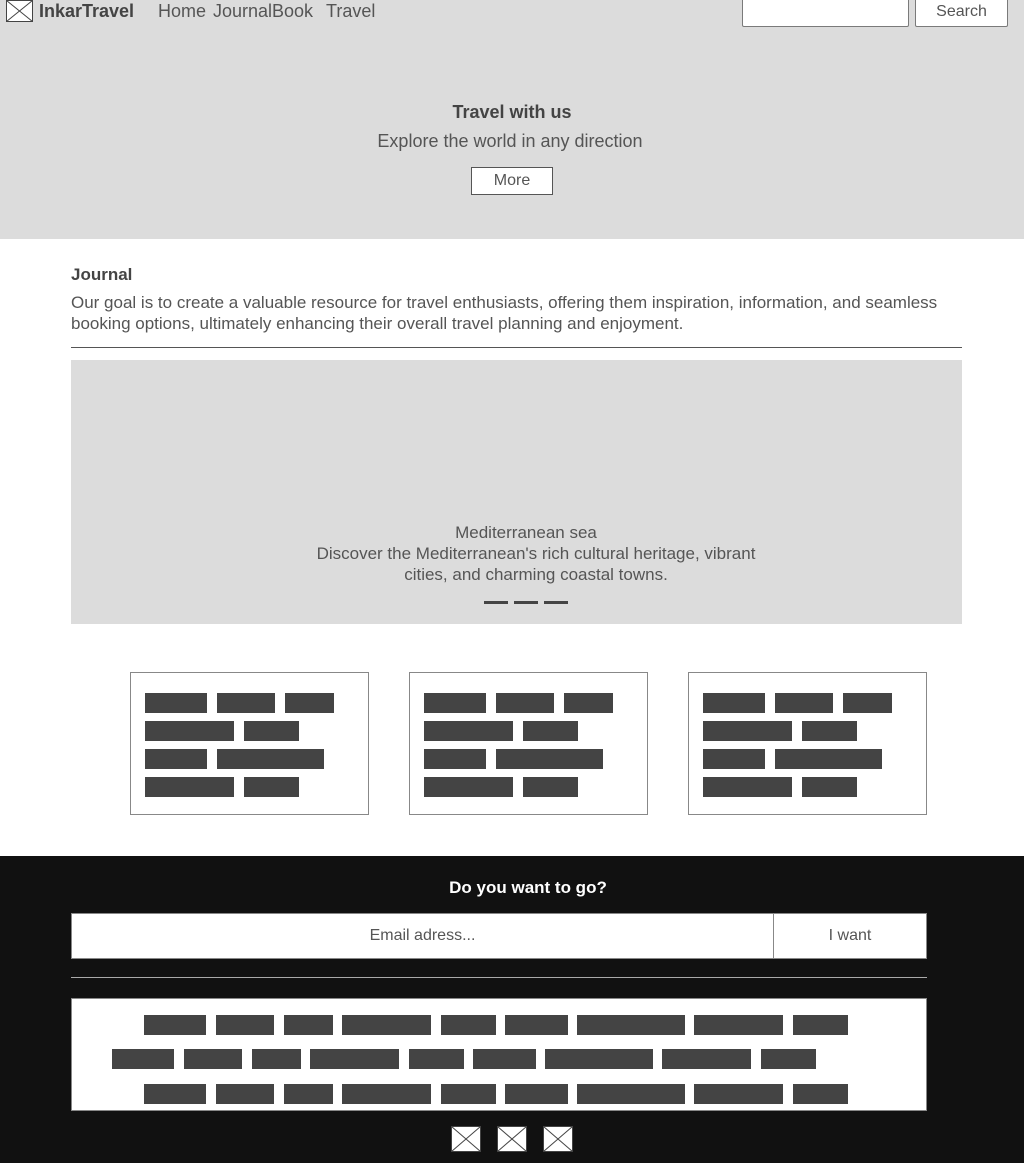  I want to click on hero-title: Travel with us, so click(512, 112).